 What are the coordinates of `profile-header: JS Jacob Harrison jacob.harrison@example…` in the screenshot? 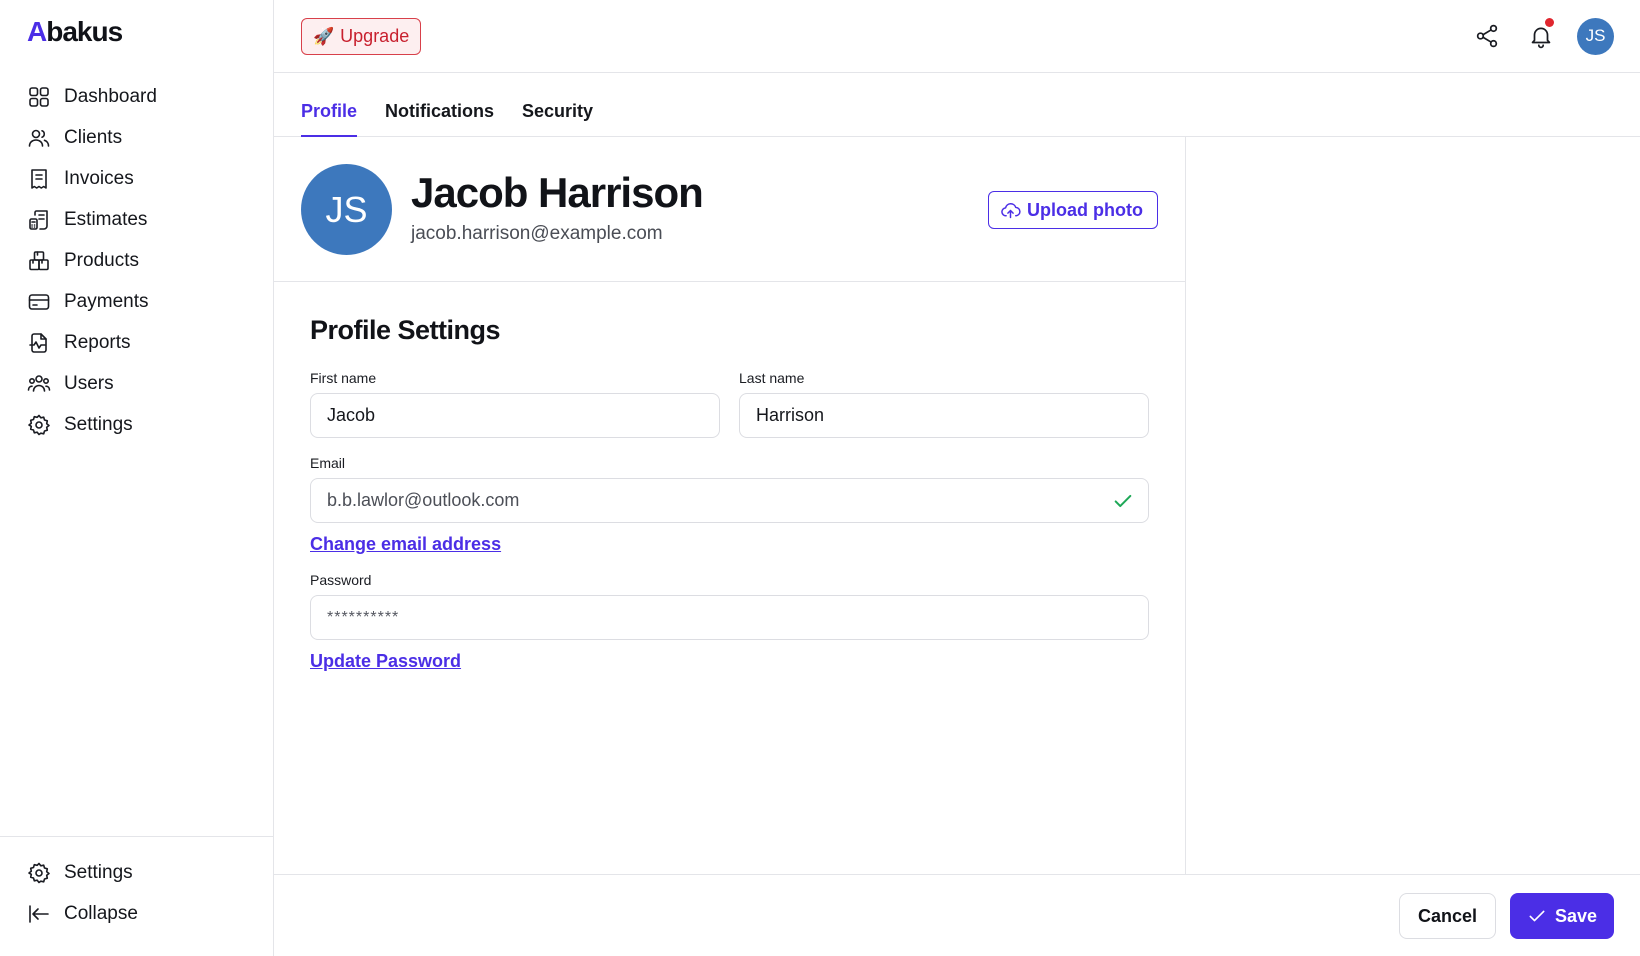 It's located at (729, 209).